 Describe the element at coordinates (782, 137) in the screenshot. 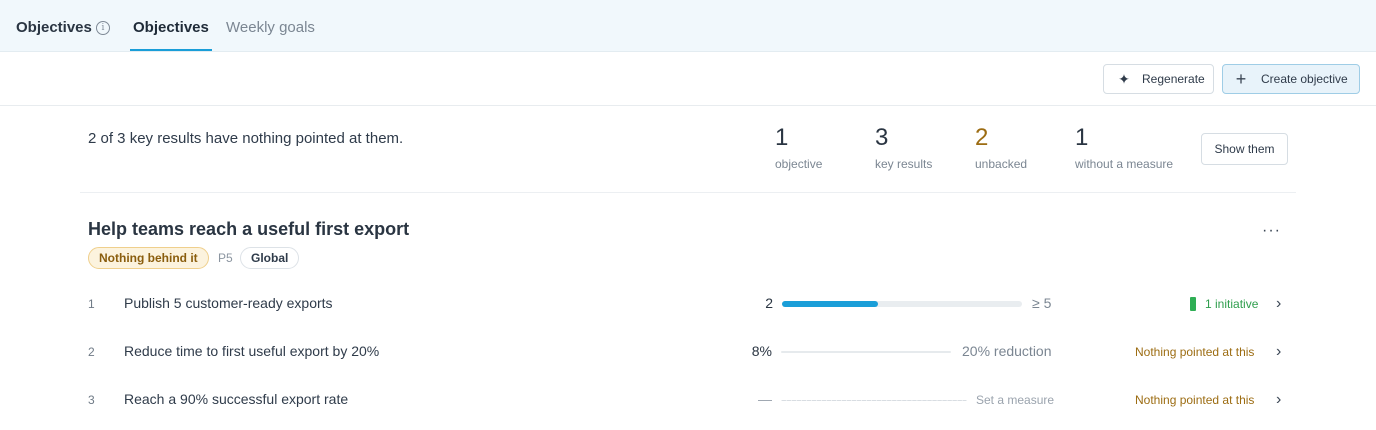

I see `stat-objectives-value: 1` at that location.